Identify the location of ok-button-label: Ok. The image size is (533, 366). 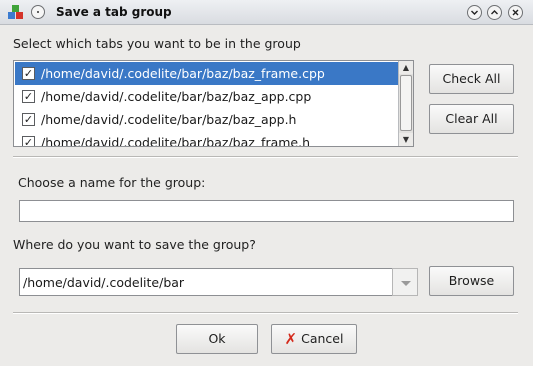
(217, 338).